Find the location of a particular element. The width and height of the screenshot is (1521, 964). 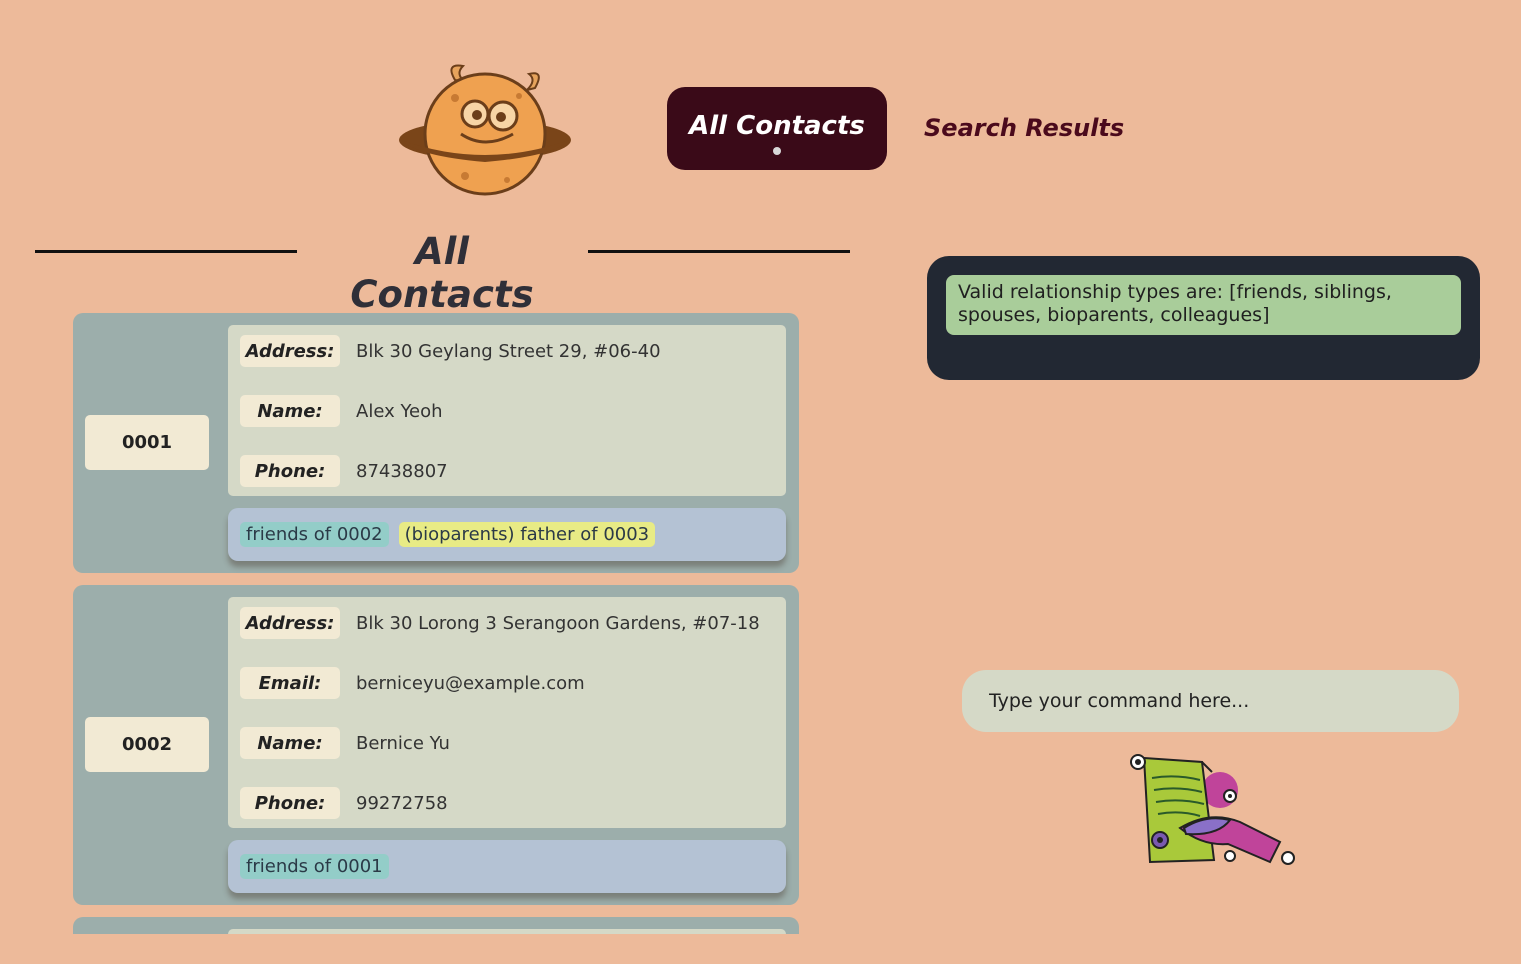

contact-id: 0001 is located at coordinates (147, 442).